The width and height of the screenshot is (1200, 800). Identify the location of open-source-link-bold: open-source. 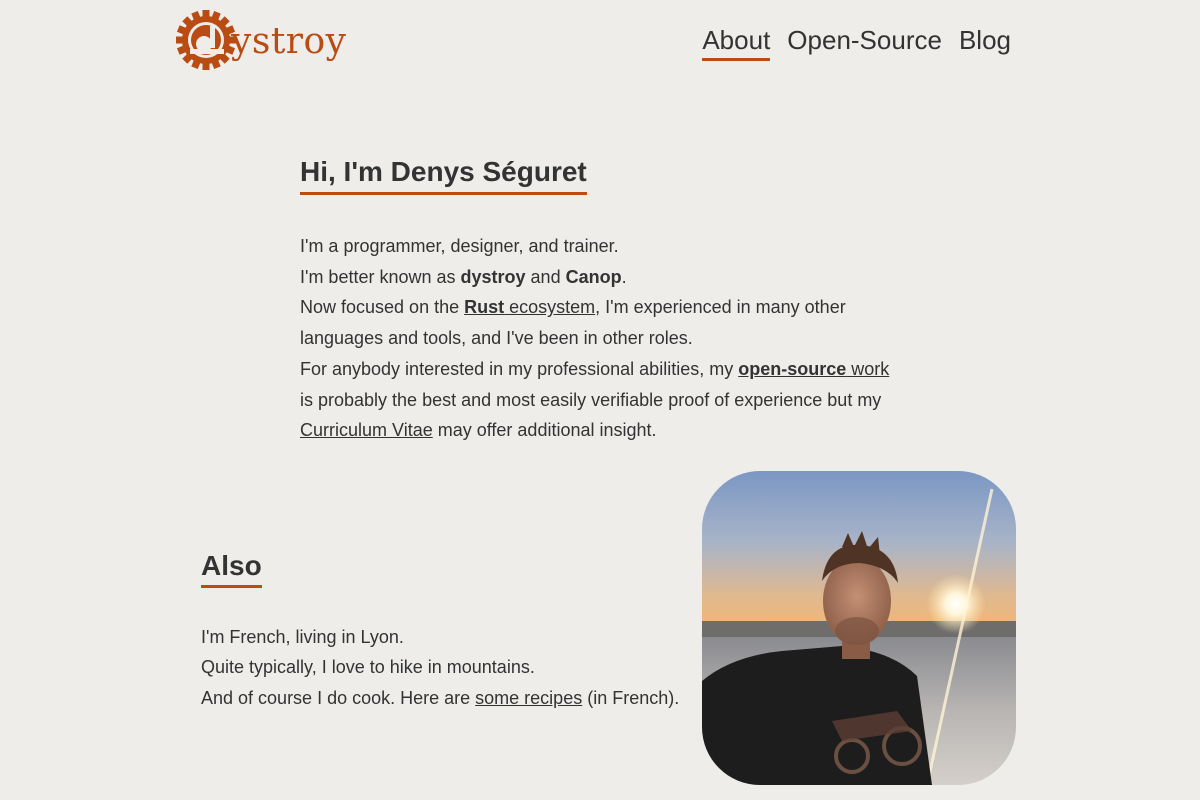
(792, 368).